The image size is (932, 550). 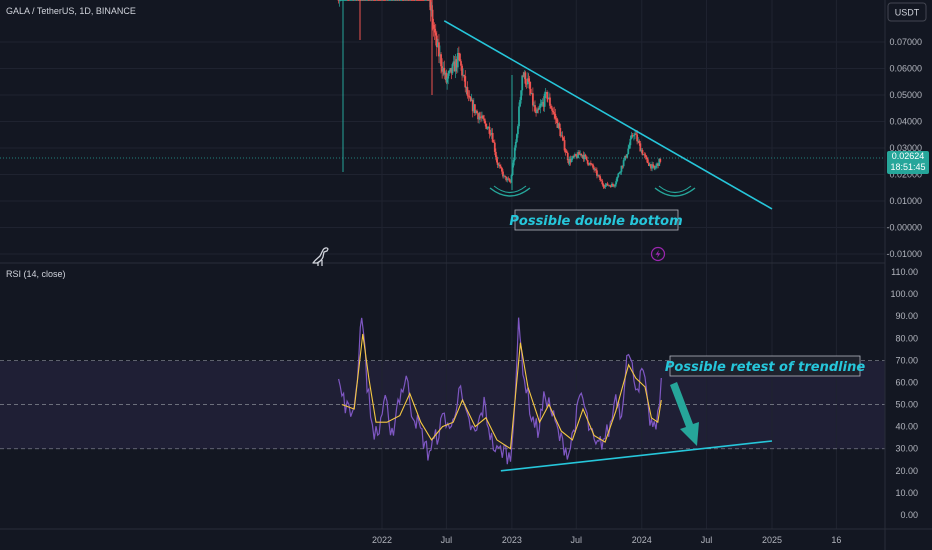 What do you see at coordinates (512, 540) in the screenshot?
I see `time-tick-label: 2023` at bounding box center [512, 540].